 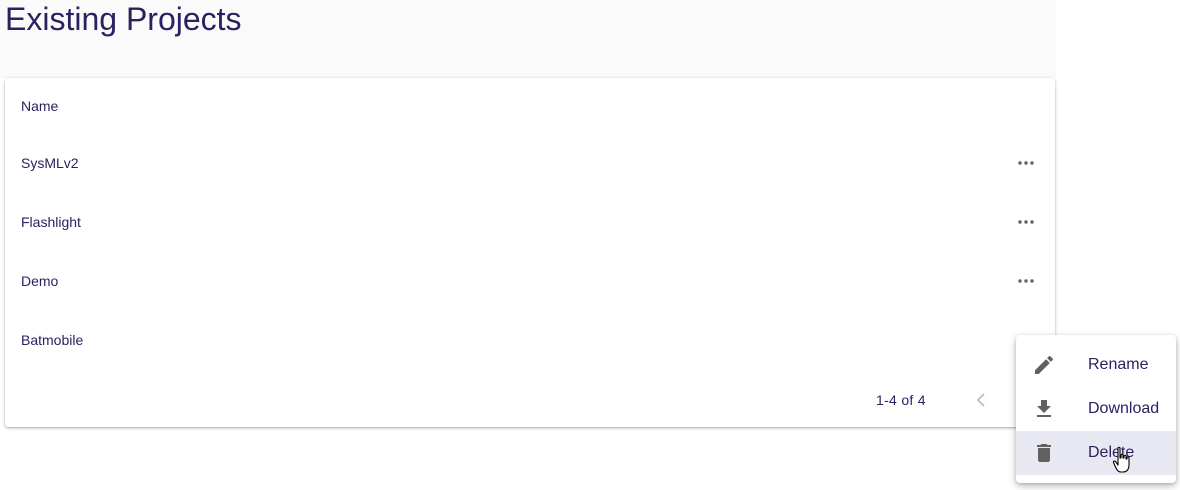 I want to click on menu-item-delete: Delete, so click(x=1096, y=453).